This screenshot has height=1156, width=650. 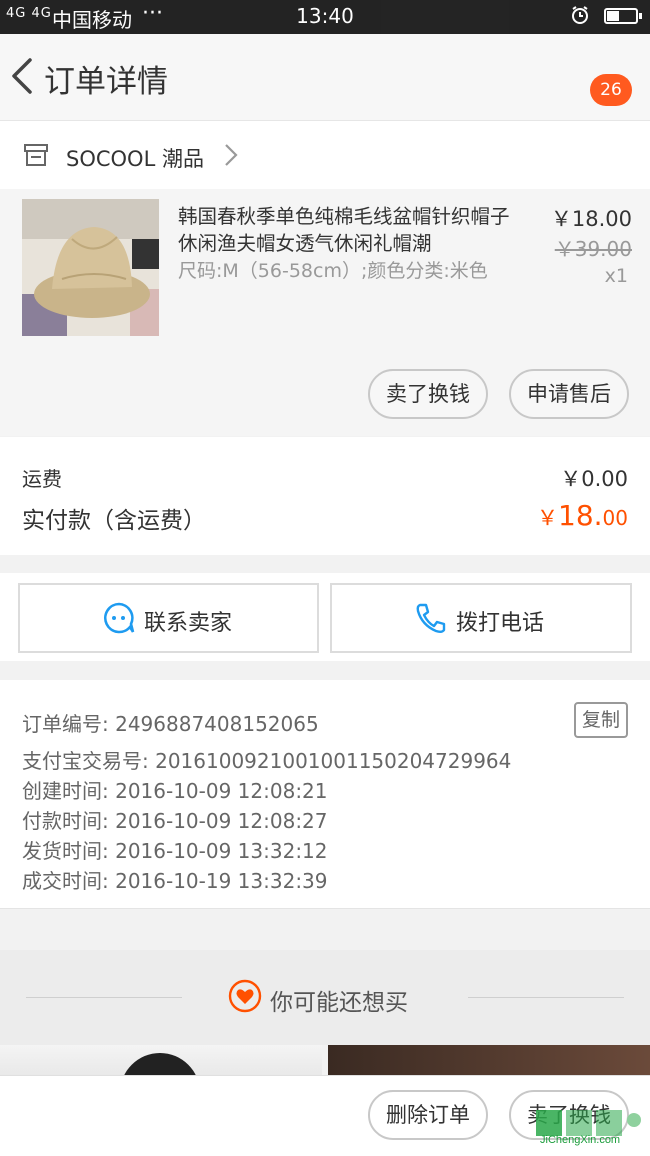 I want to click on recommend-header: 你可能还想买, so click(x=325, y=997).